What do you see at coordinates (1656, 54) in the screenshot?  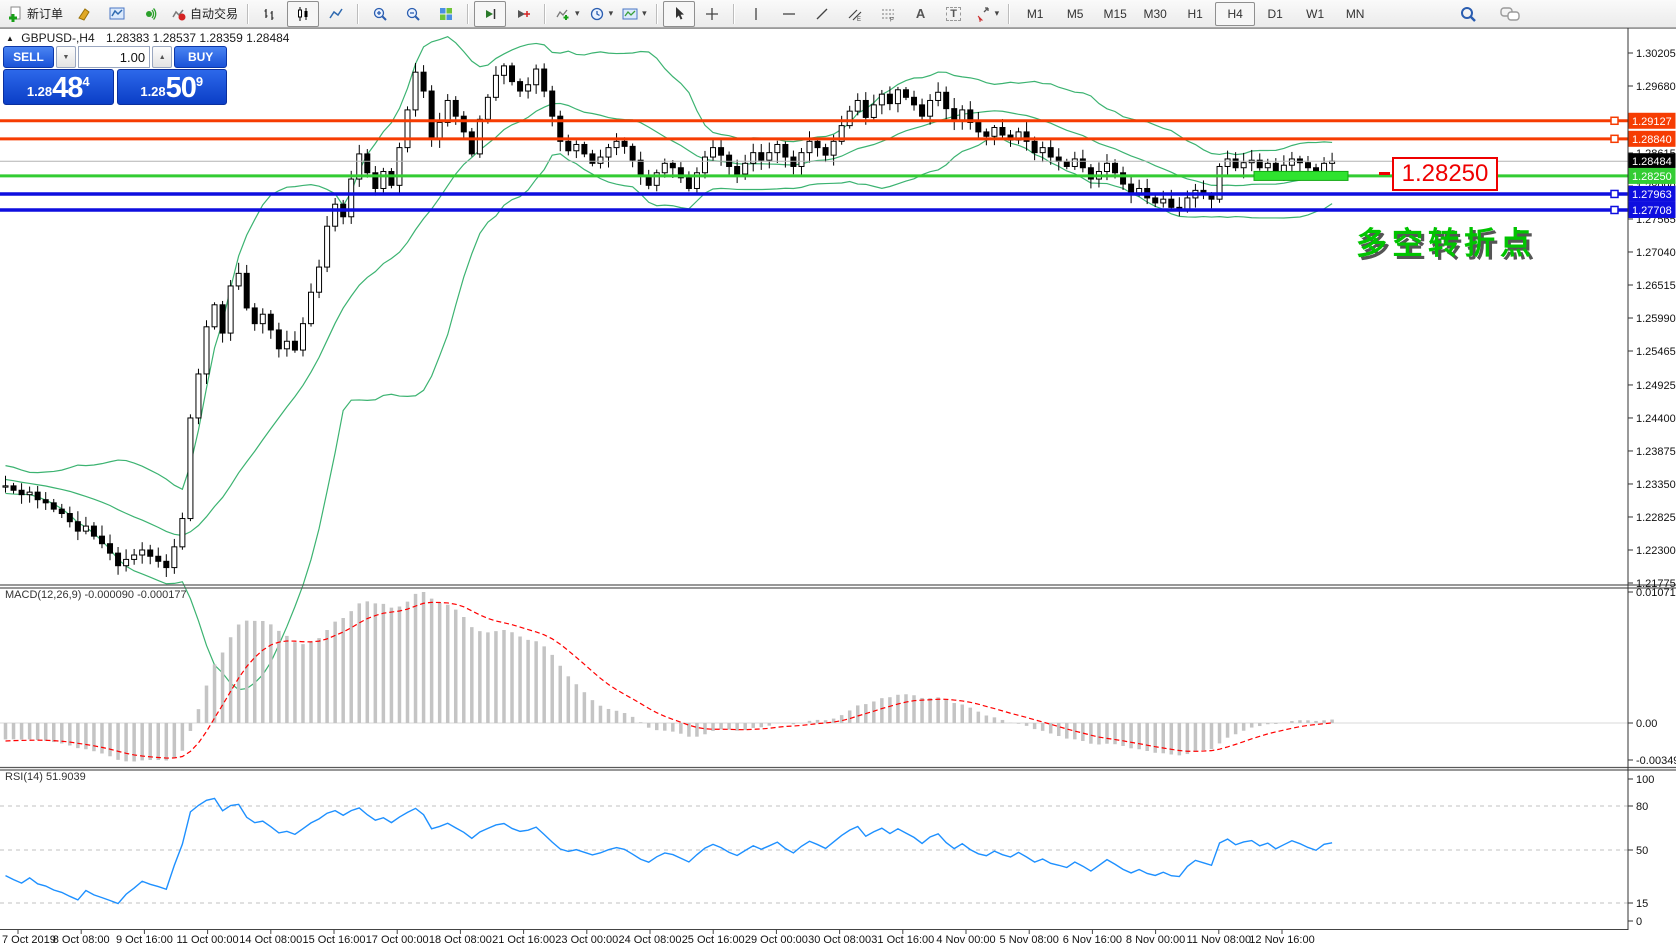 I see `price-tick-label: 1.30205` at bounding box center [1656, 54].